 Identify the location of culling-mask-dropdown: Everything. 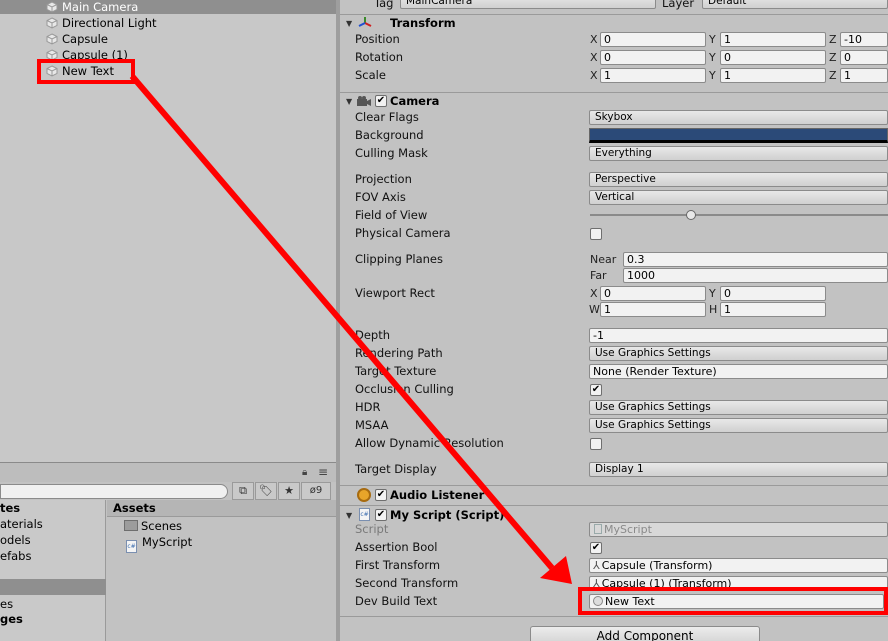
(738, 153).